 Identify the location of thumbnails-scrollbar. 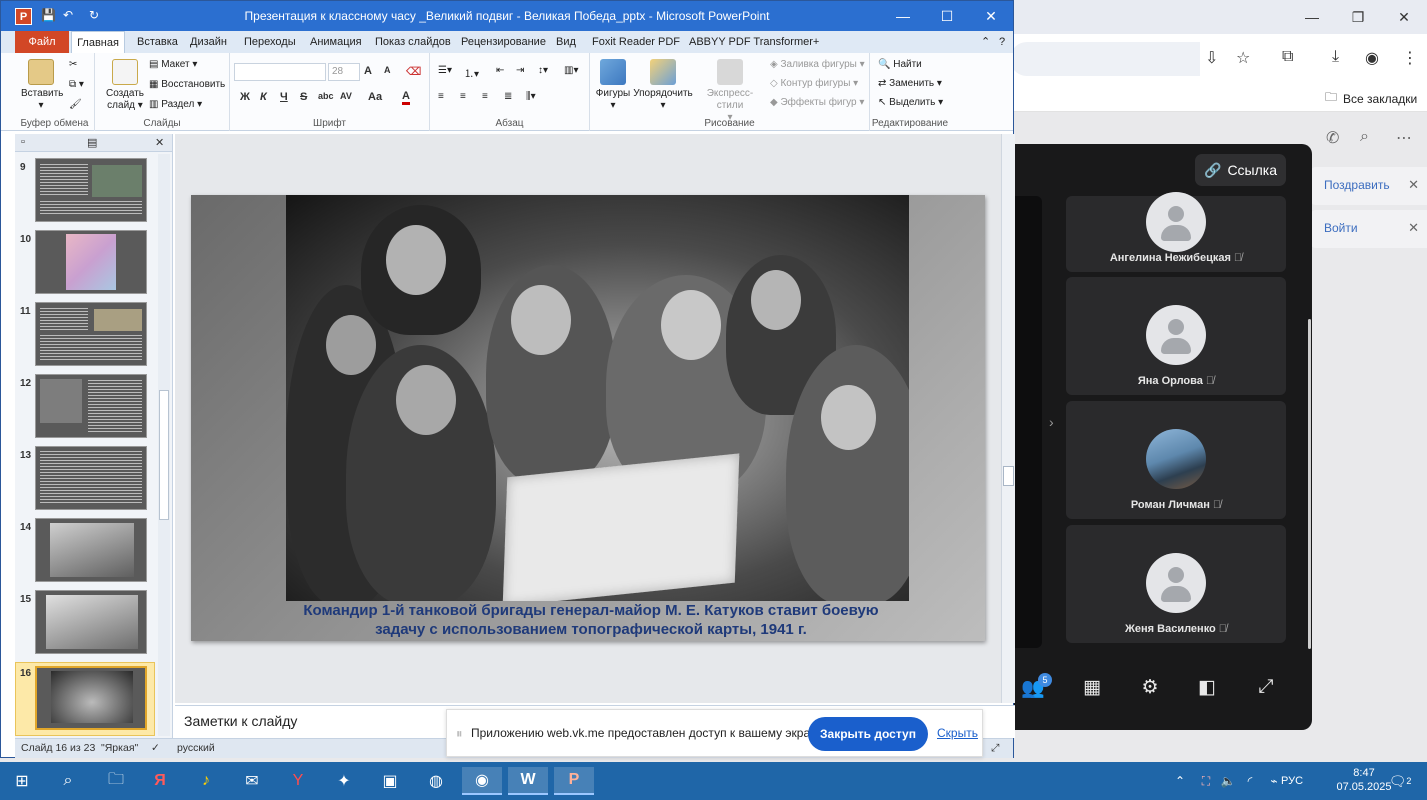
(164, 445).